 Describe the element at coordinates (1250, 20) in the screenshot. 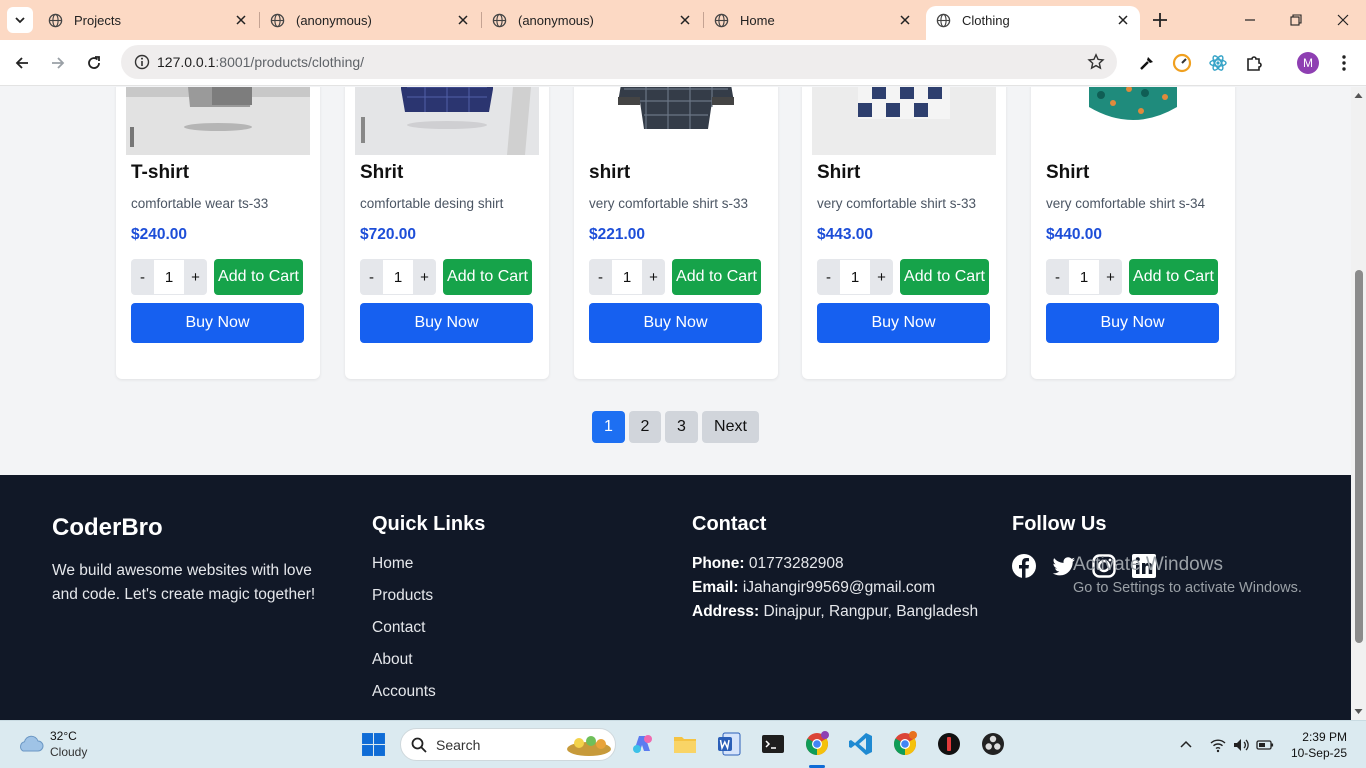

I see `minimize-icon` at that location.